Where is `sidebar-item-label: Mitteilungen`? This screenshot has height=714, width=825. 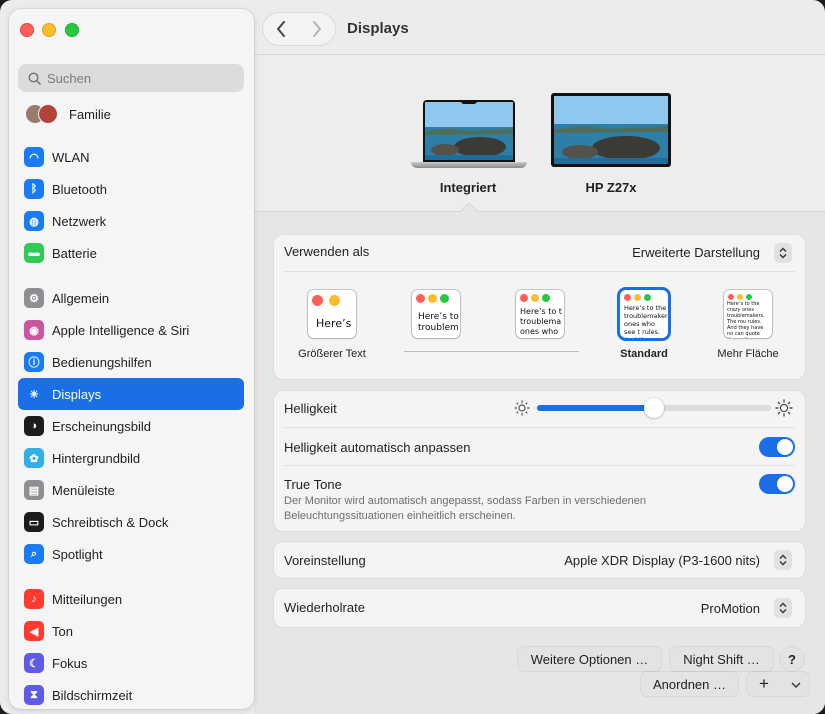 sidebar-item-label: Mitteilungen is located at coordinates (87, 599).